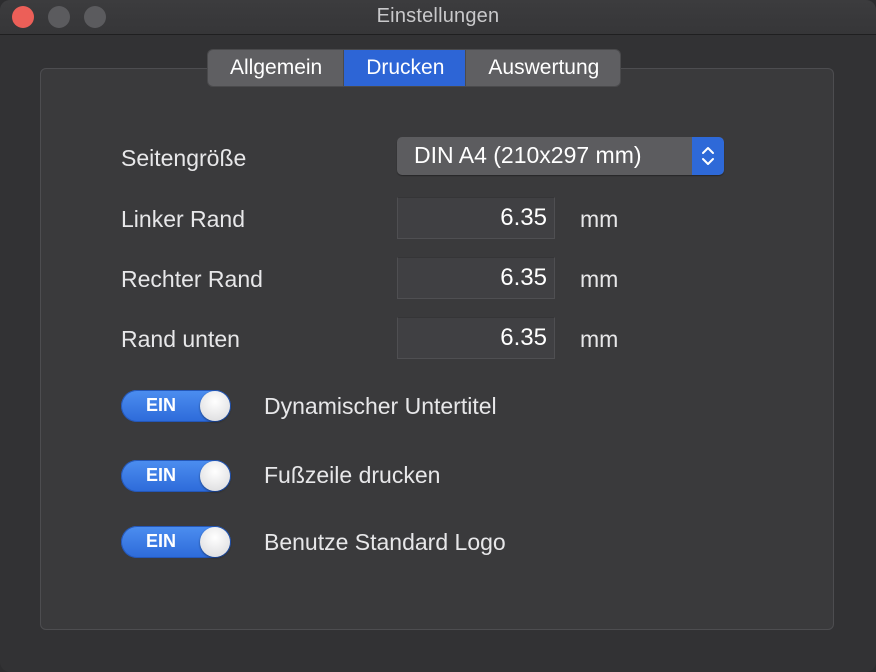  What do you see at coordinates (352, 475) in the screenshot?
I see `print-footer-label: Fußzeile drucken` at bounding box center [352, 475].